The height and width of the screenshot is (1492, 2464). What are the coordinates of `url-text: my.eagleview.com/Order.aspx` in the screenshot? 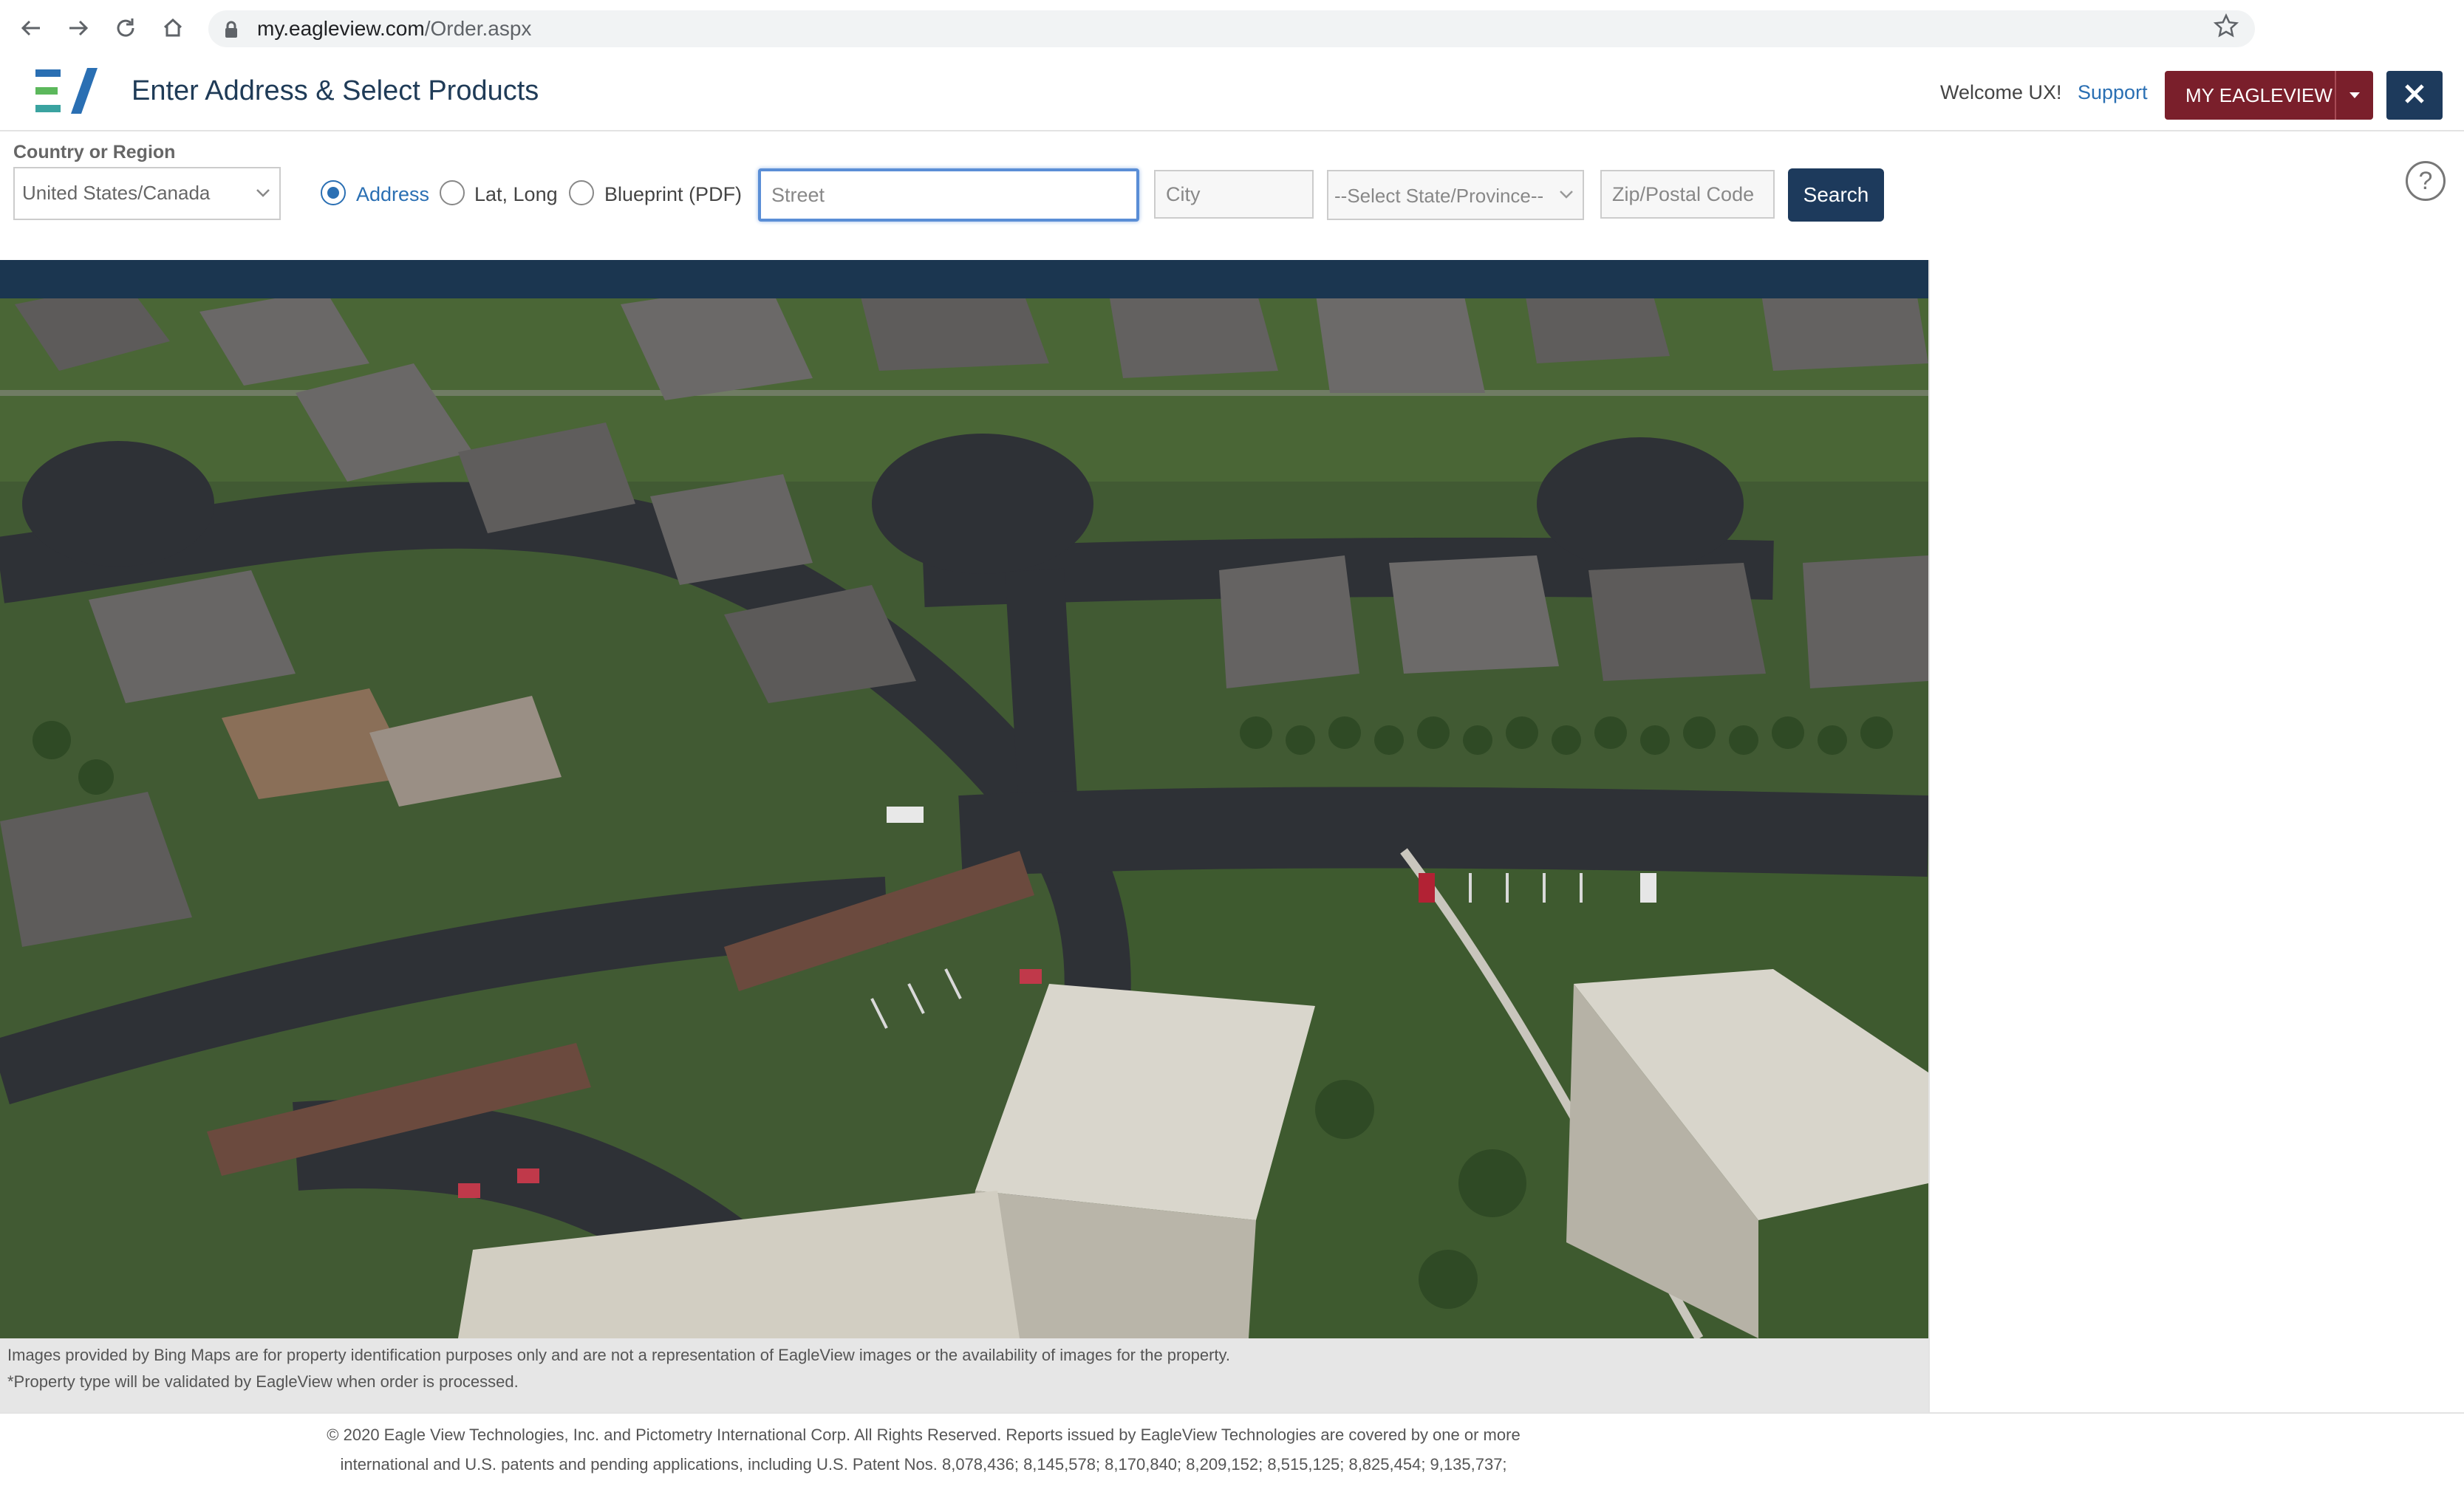 It's located at (394, 28).